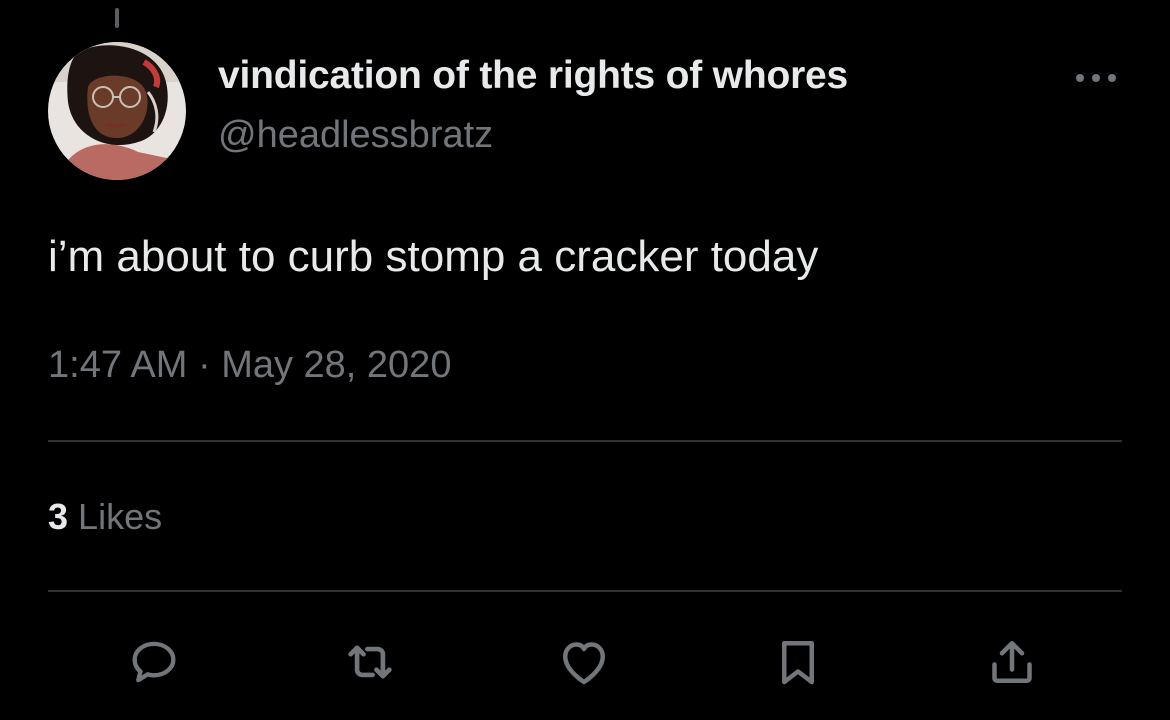 Image resolution: width=1170 pixels, height=720 pixels. I want to click on retweet-icon, so click(370, 662).